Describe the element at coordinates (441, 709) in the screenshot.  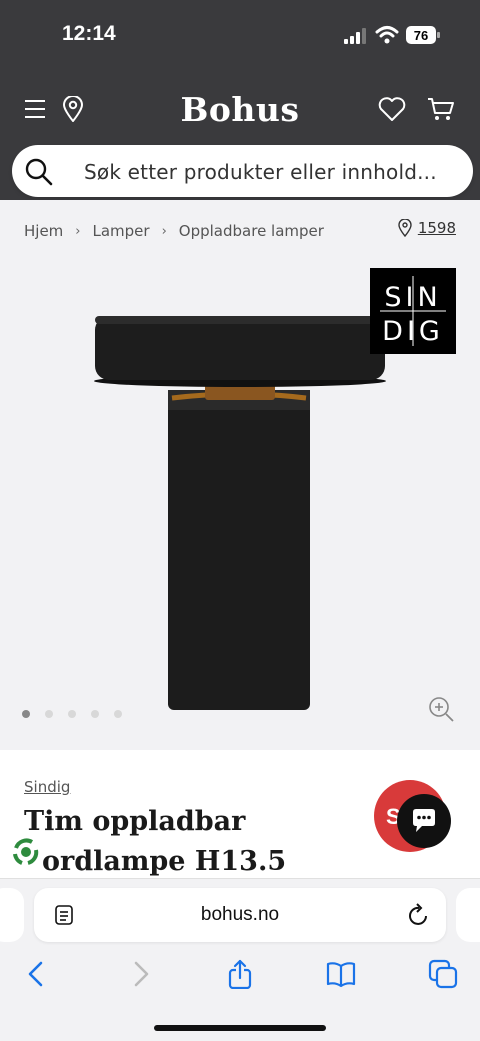
I see `zoom-in-icon` at that location.